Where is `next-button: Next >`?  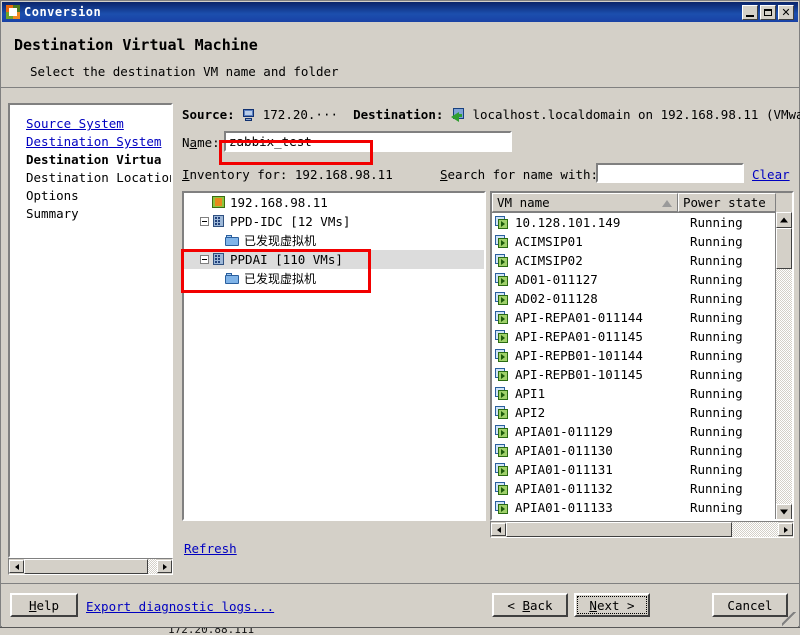
next-button: Next > is located at coordinates (612, 605).